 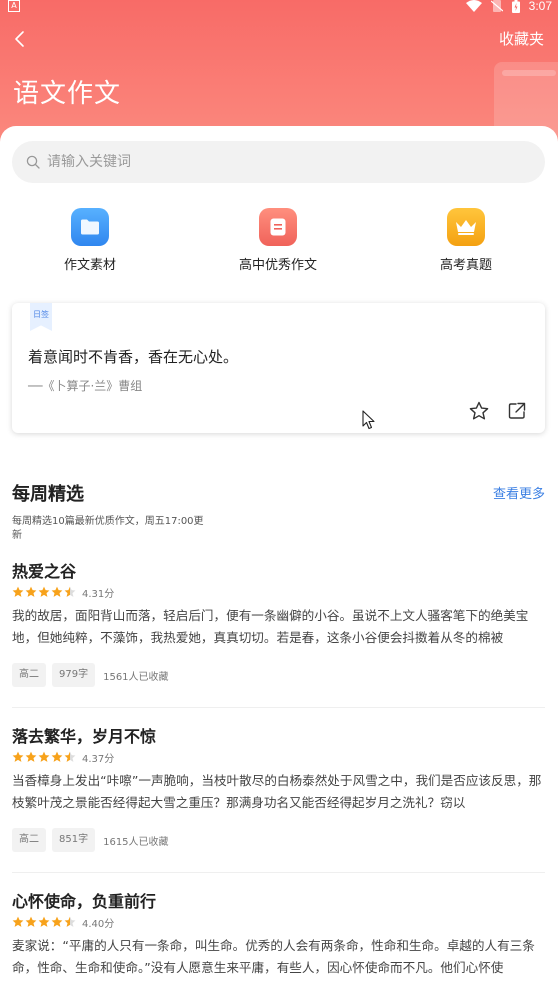 I want to click on folder-icon, so click(x=90, y=227).